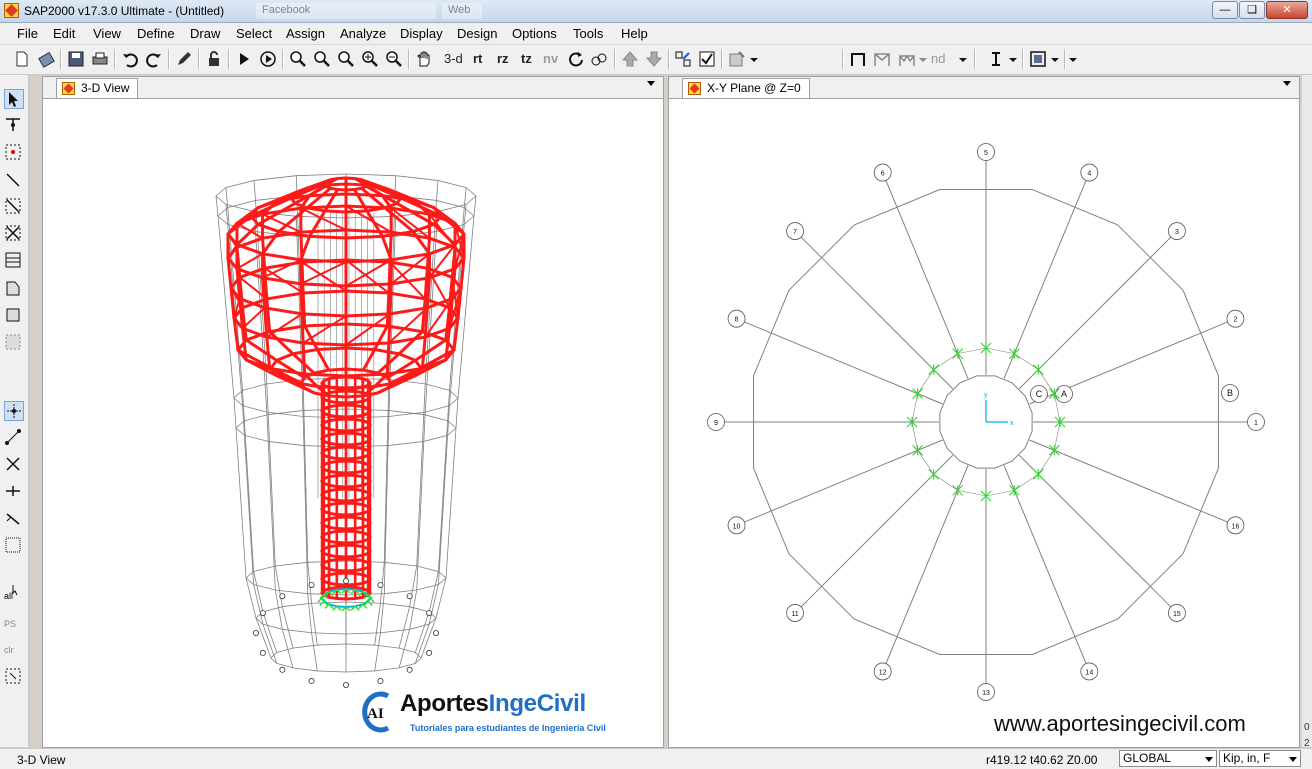 The width and height of the screenshot is (1312, 769). I want to click on previous-select-label: PS, so click(10, 624).